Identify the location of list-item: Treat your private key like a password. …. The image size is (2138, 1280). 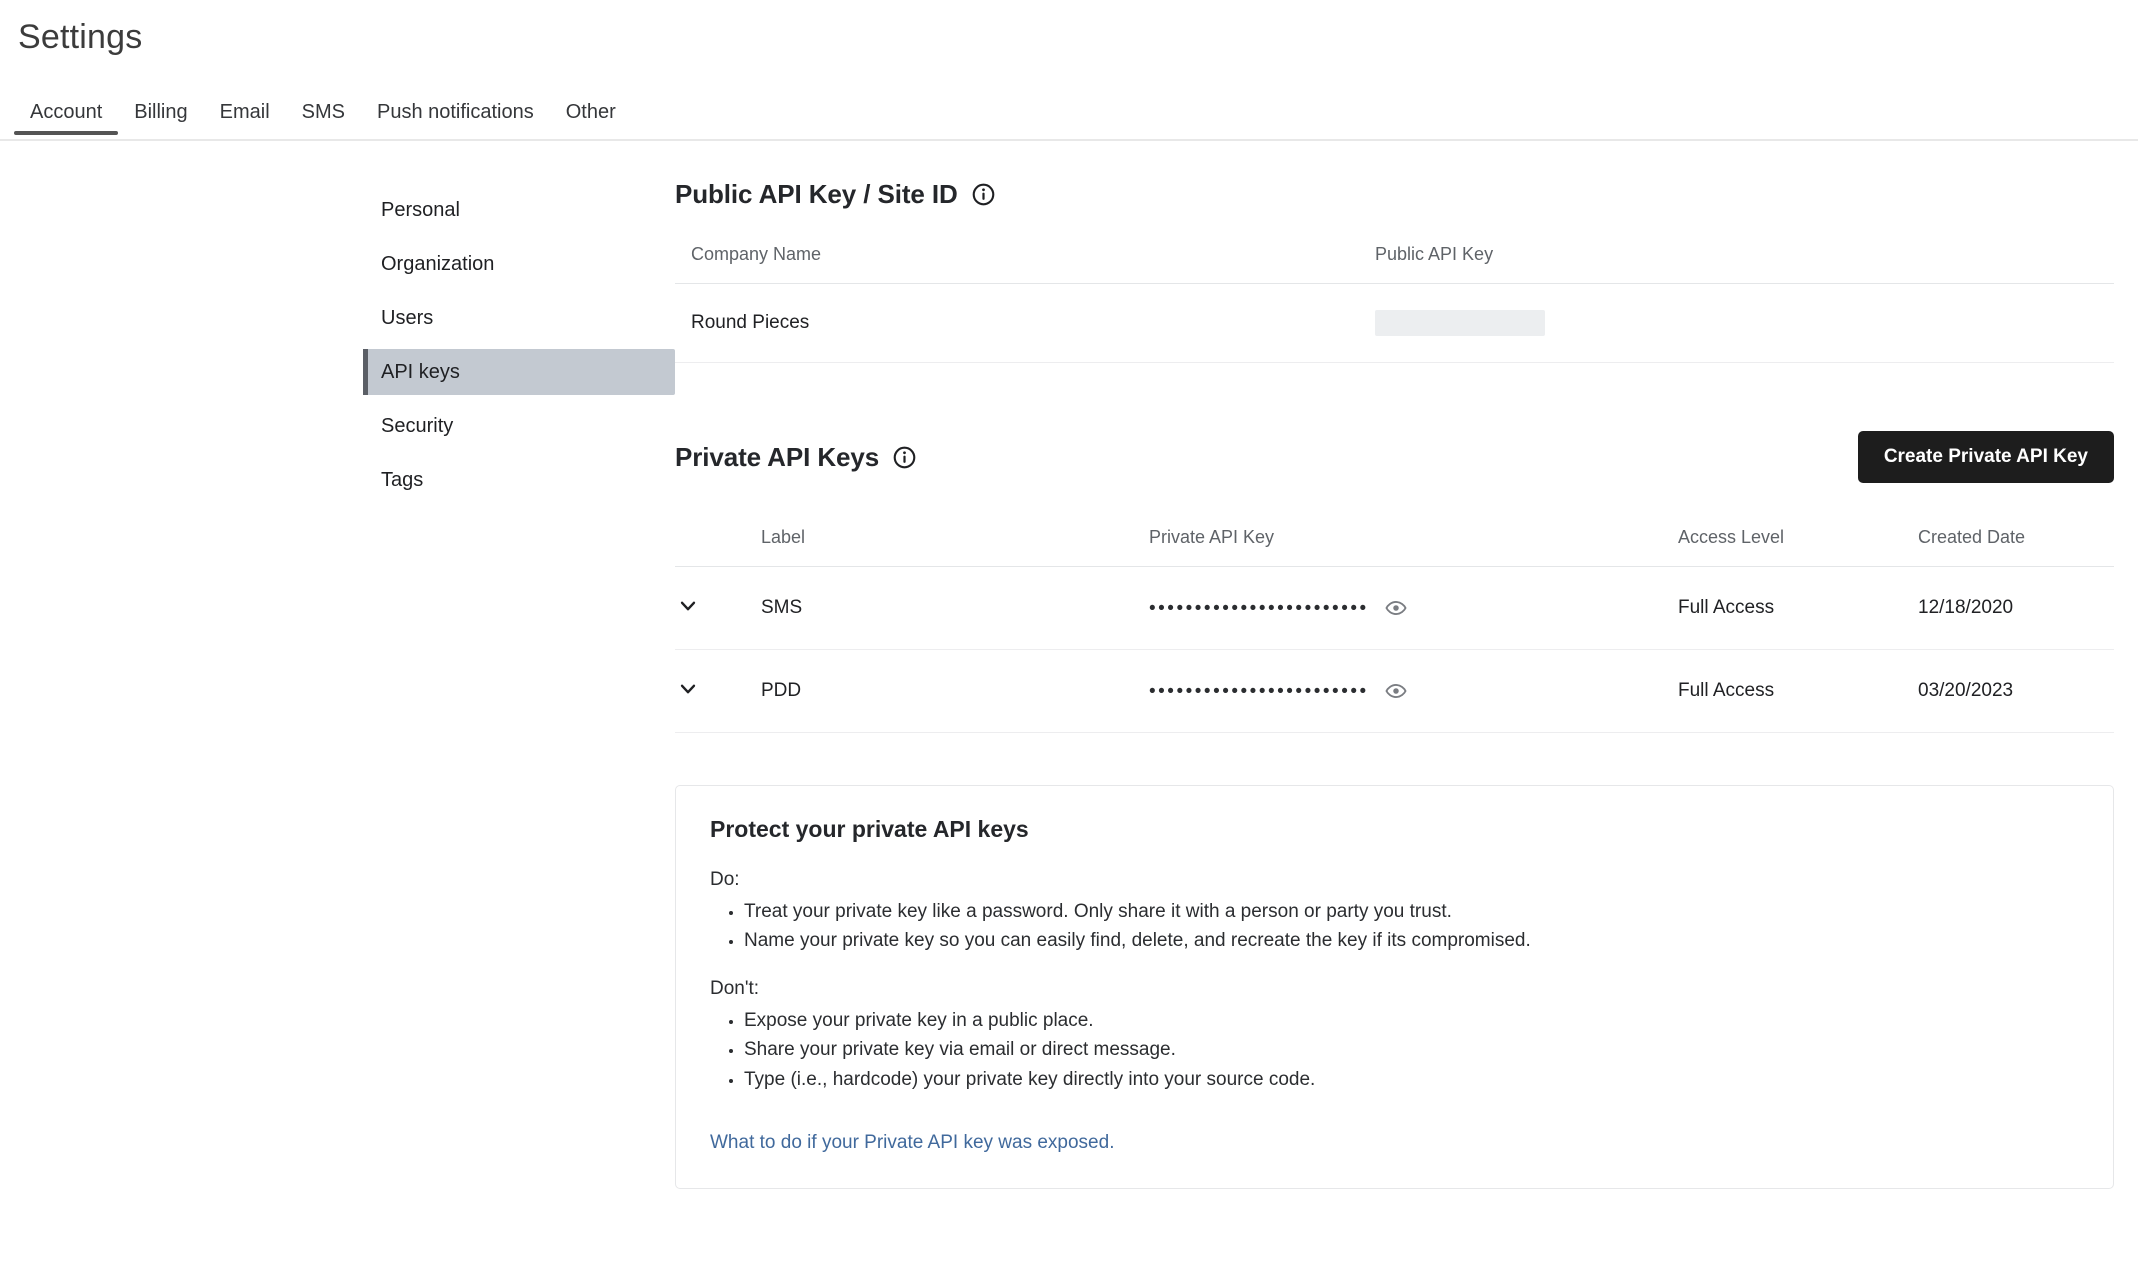
(1411, 911).